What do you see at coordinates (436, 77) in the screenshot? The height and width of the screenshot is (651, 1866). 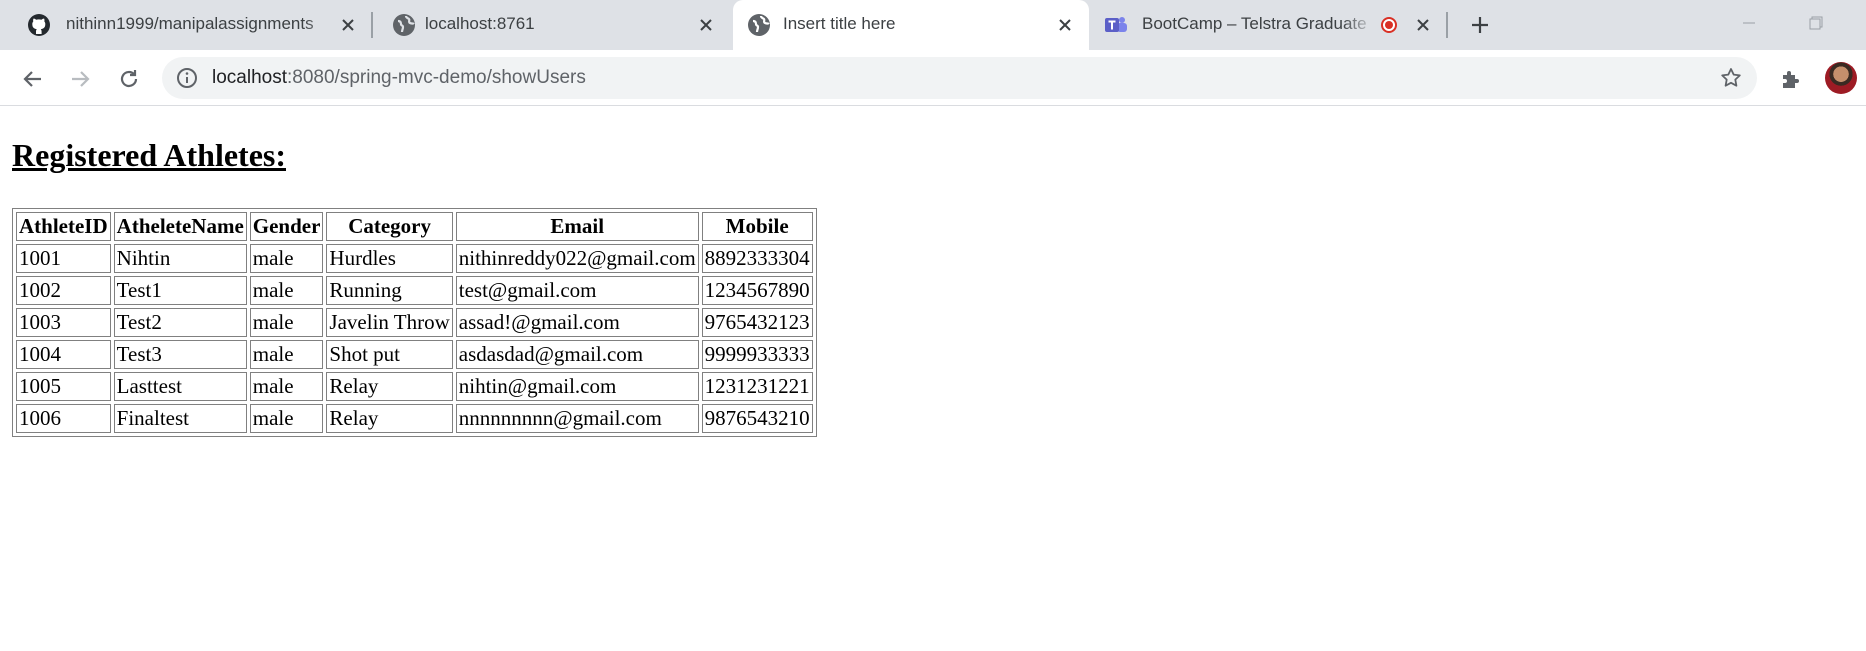 I see `url-path: :8080/spring-mvc-demo/showUsers` at bounding box center [436, 77].